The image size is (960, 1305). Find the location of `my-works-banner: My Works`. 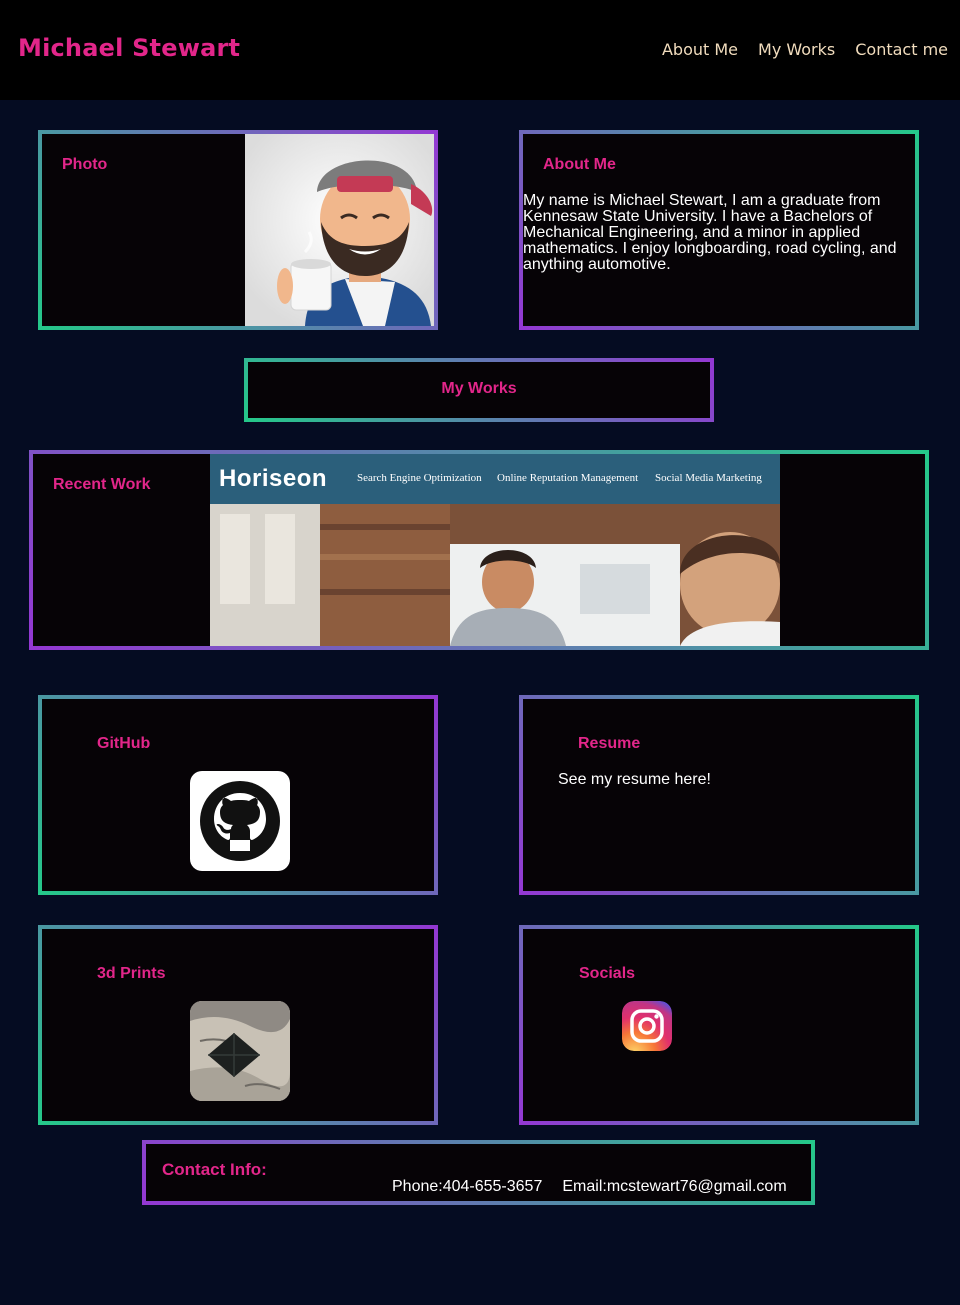

my-works-banner: My Works is located at coordinates (479, 390).